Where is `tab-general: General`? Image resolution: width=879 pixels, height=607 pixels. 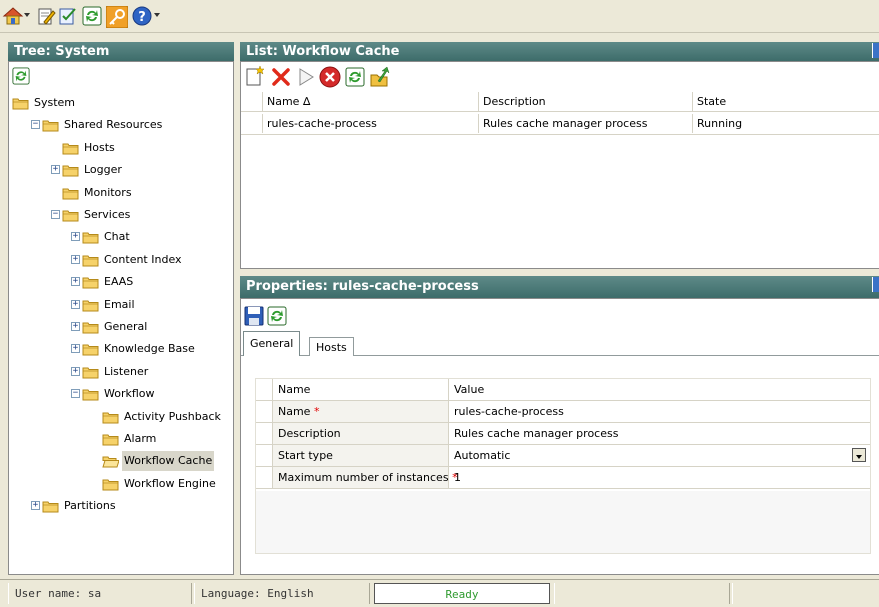 tab-general: General is located at coordinates (272, 343).